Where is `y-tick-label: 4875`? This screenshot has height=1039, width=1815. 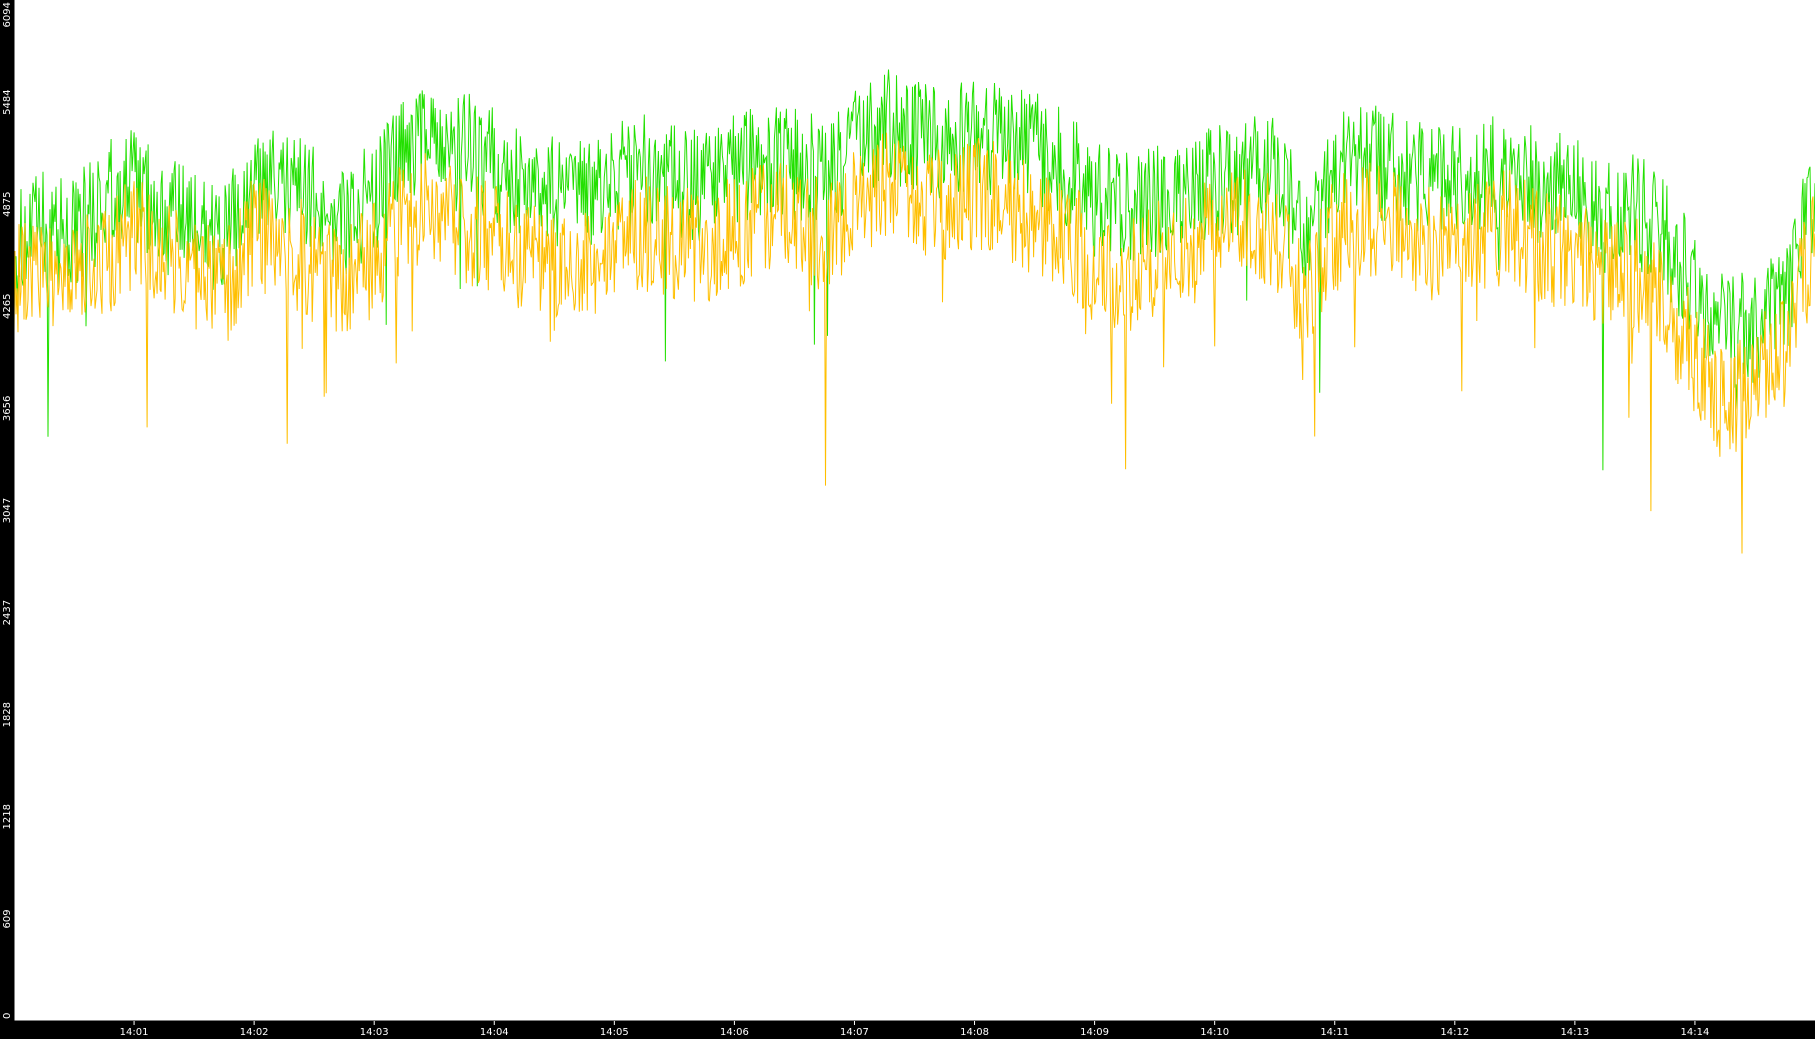 y-tick-label: 4875 is located at coordinates (7, 203).